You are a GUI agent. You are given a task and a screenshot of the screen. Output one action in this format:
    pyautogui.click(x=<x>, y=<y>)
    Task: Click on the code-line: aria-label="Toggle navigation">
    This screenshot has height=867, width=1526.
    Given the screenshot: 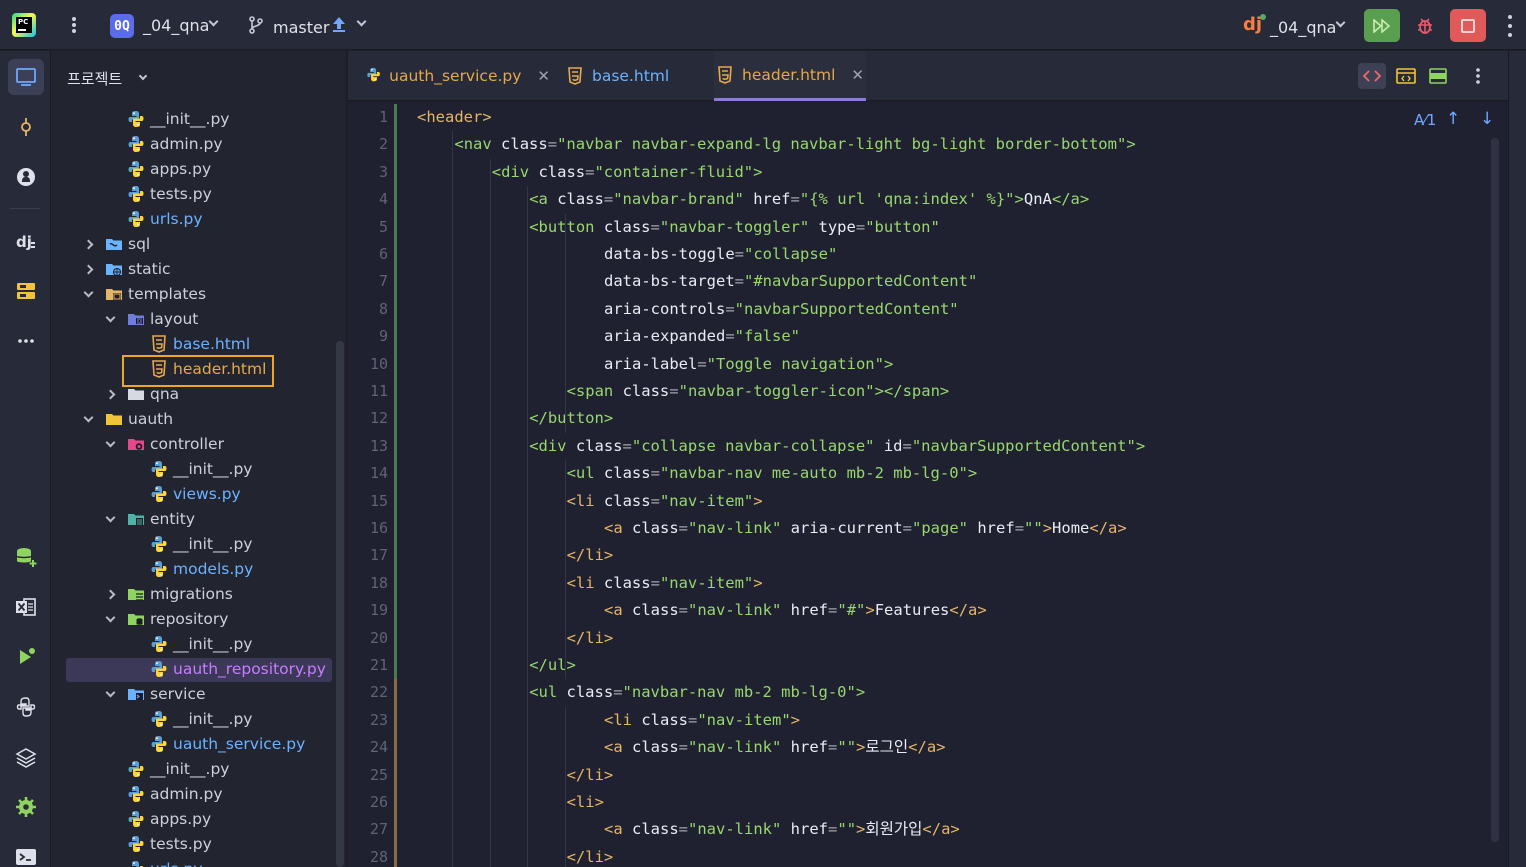 What is the action you would take?
    pyautogui.click(x=748, y=364)
    